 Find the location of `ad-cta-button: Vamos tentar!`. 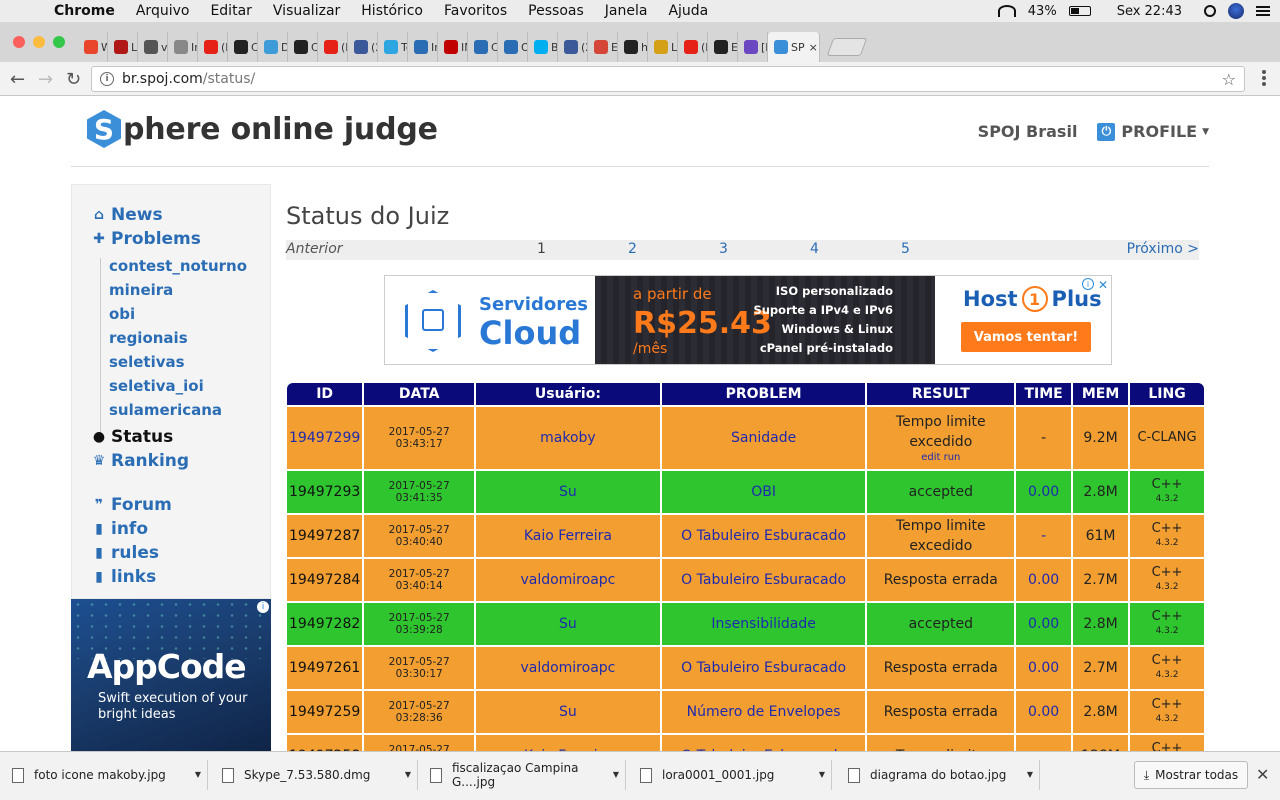

ad-cta-button: Vamos tentar! is located at coordinates (1026, 337).